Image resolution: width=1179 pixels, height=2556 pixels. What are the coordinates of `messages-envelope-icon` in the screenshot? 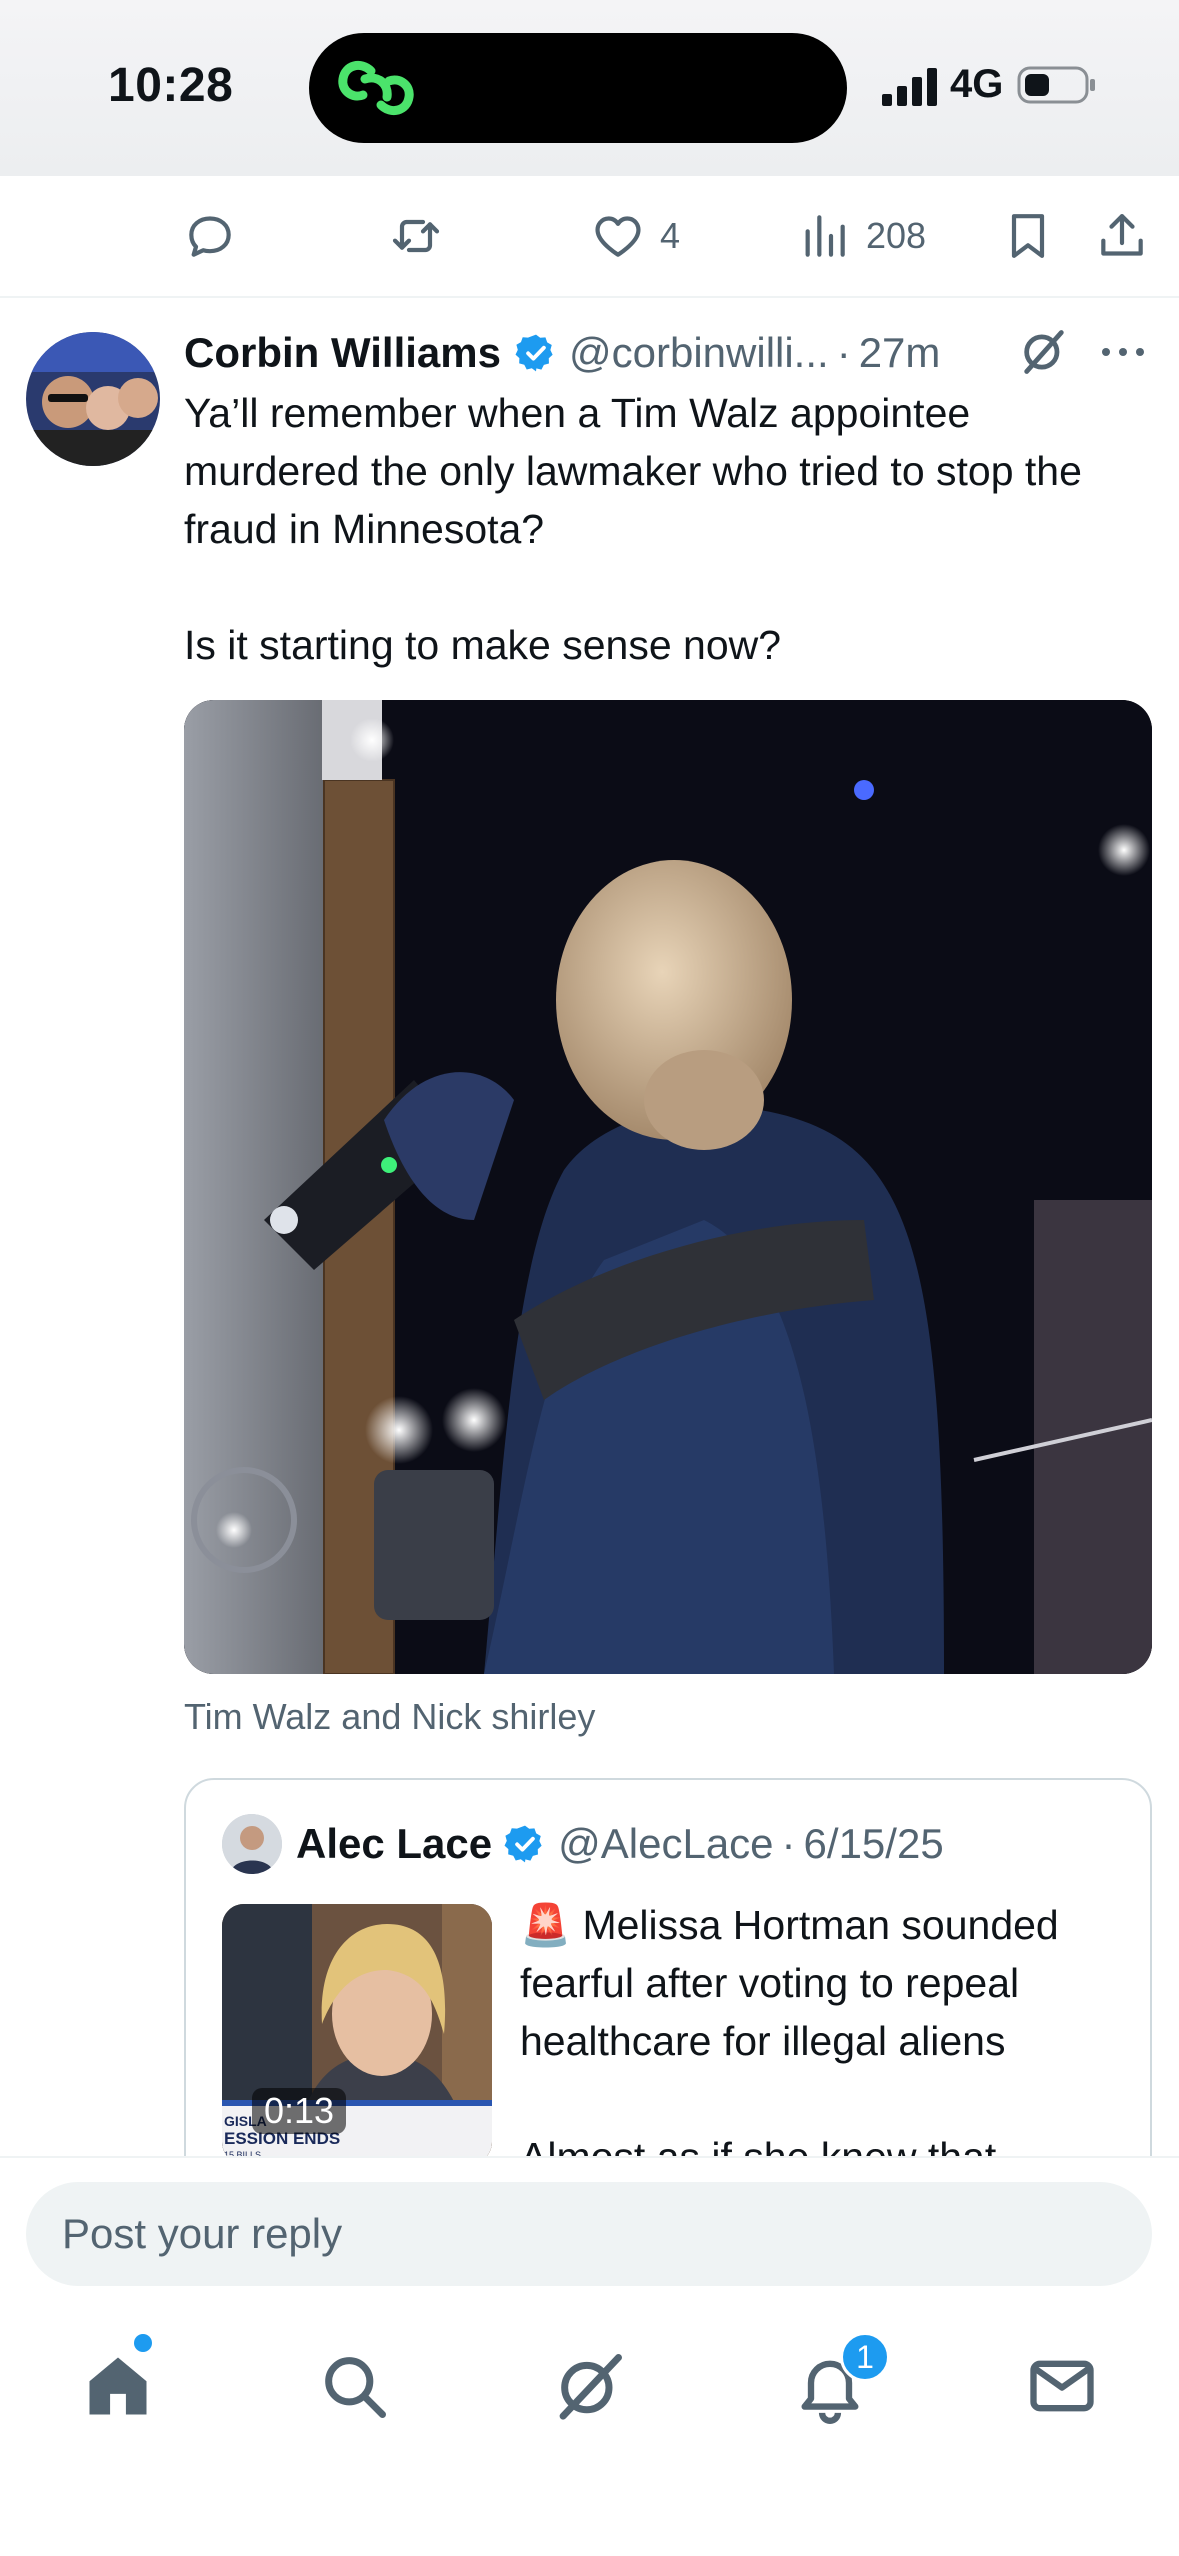 It's located at (1062, 2386).